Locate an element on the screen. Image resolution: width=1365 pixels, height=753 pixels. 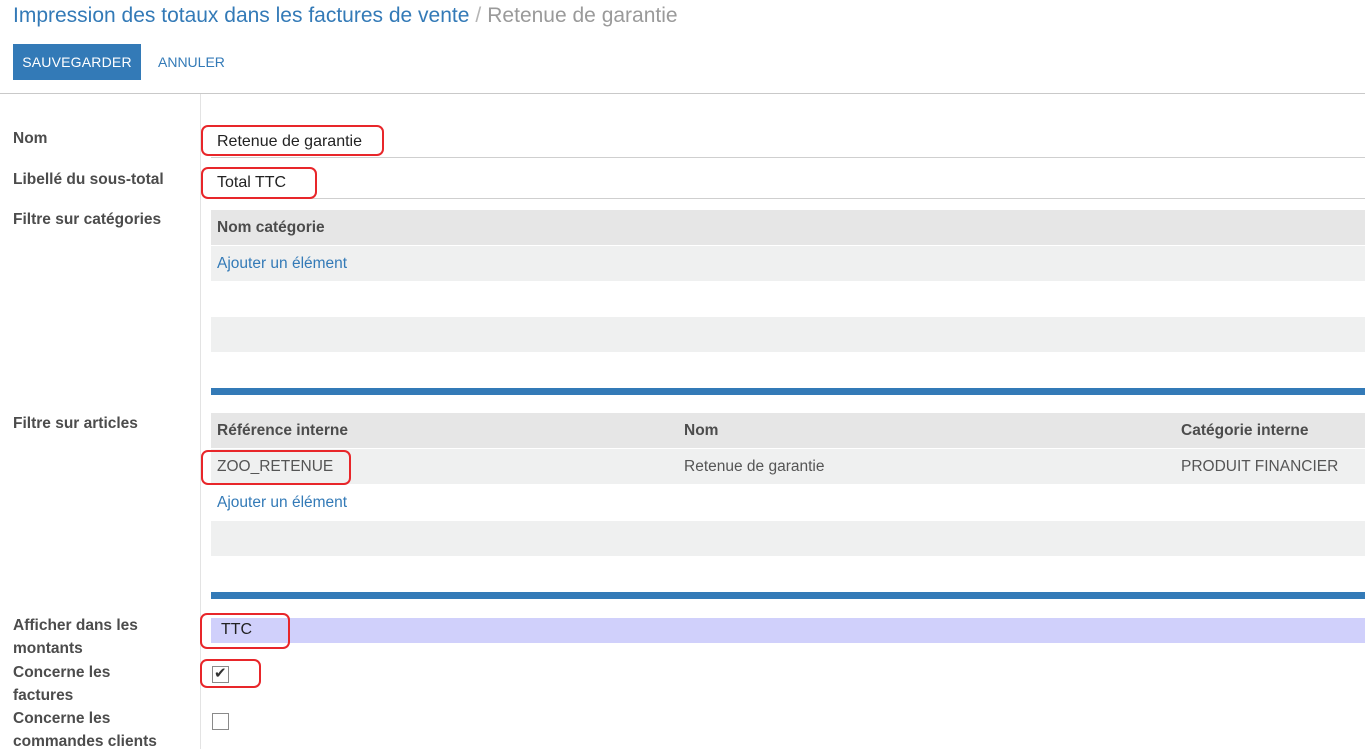
product-table-footer-bar is located at coordinates (788, 595).